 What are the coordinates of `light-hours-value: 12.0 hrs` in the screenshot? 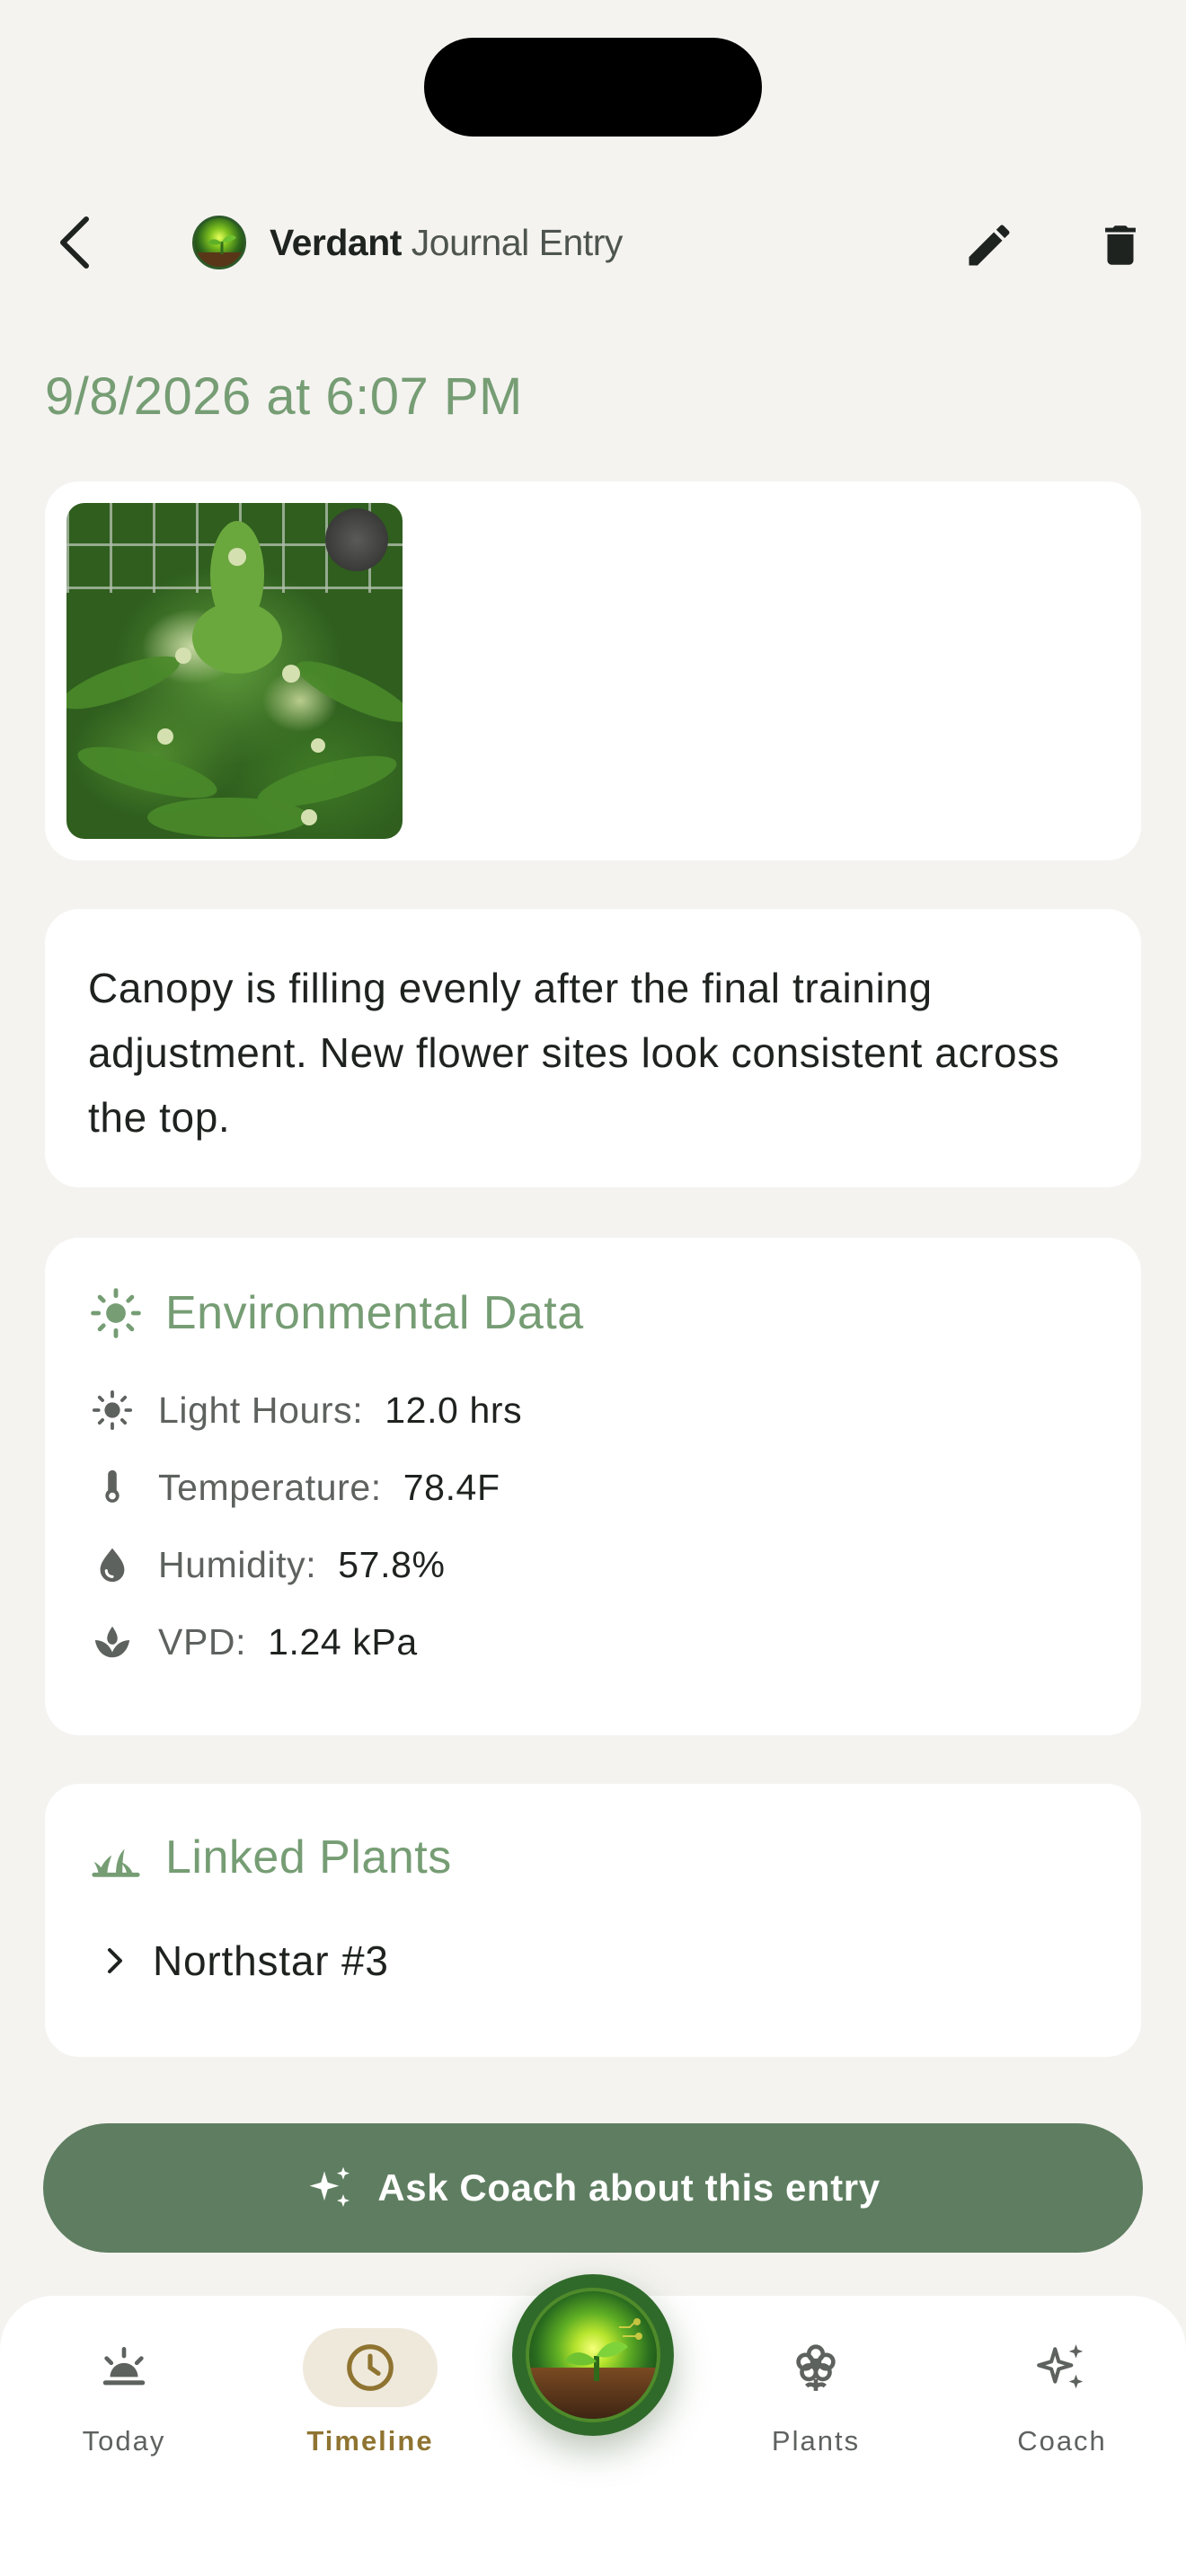 It's located at (454, 1410).